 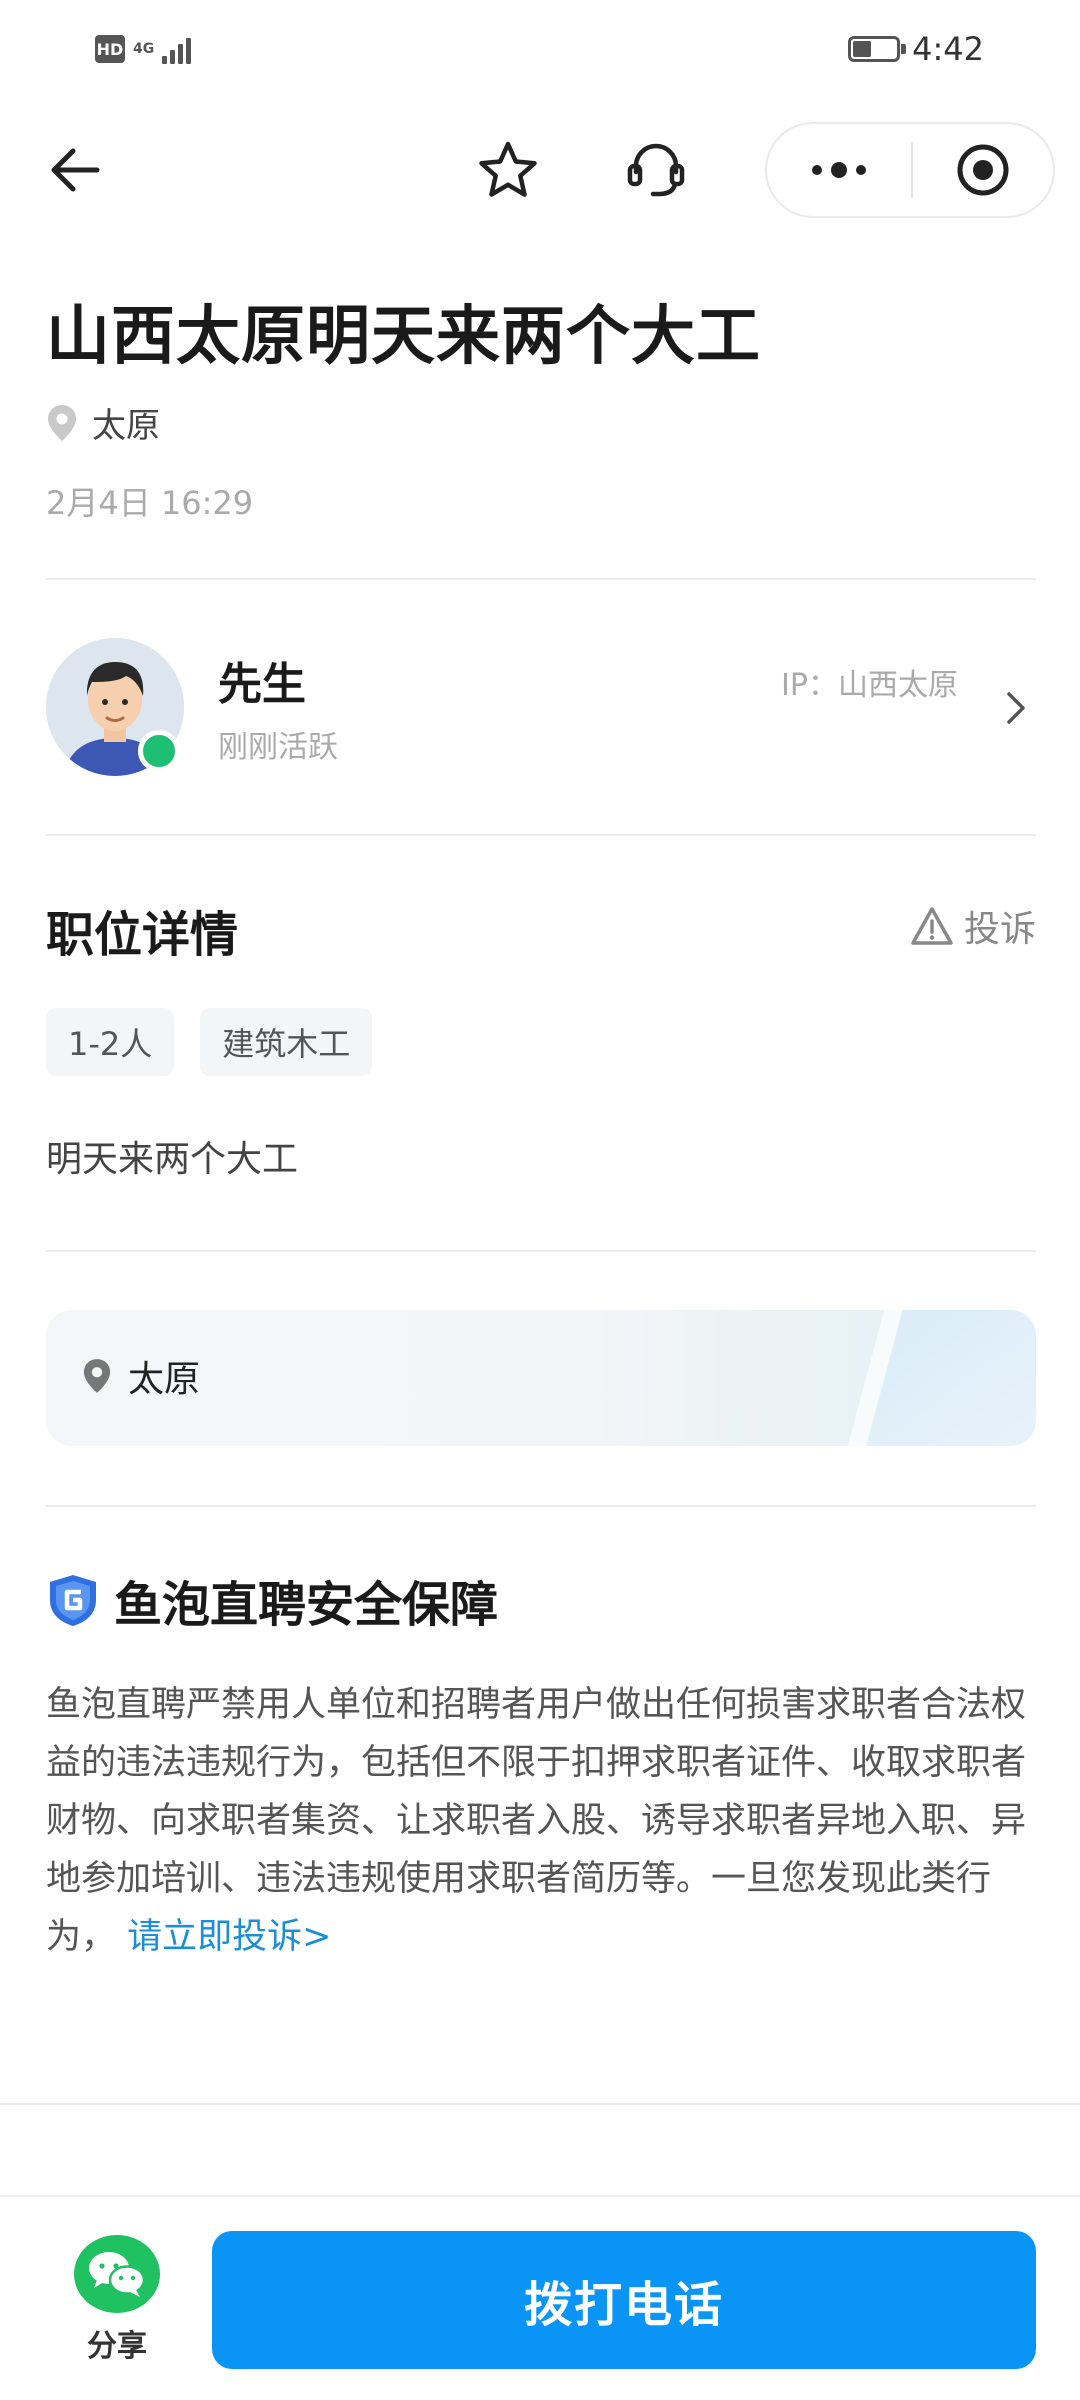 I want to click on customer-service-button, so click(x=656, y=171).